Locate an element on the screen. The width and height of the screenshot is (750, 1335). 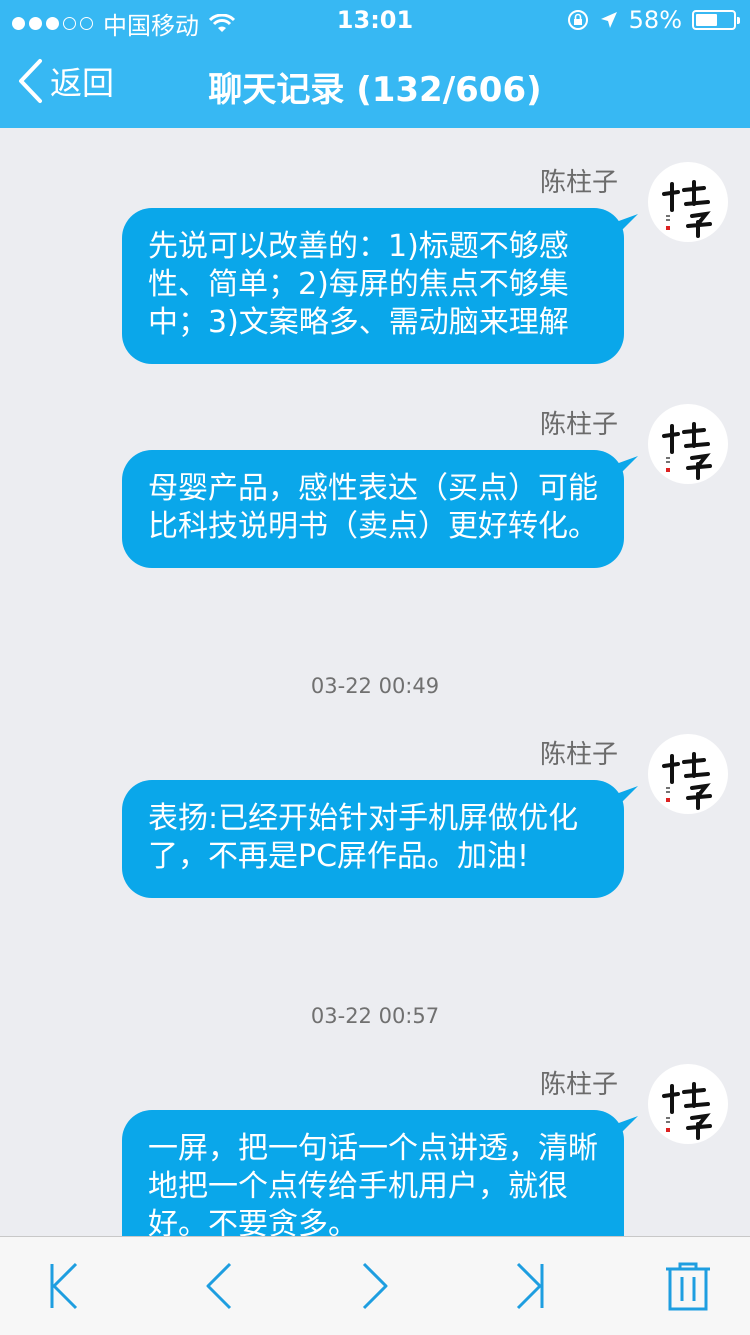
bottom-toolbar is located at coordinates (375, 1285).